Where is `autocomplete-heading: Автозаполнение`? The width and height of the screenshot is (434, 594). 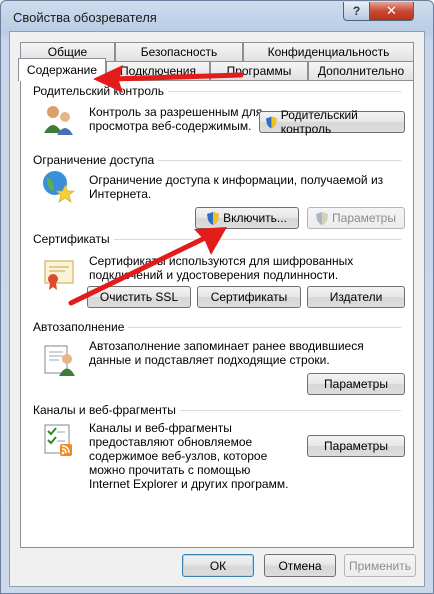 autocomplete-heading: Автозаполнение is located at coordinates (81, 327).